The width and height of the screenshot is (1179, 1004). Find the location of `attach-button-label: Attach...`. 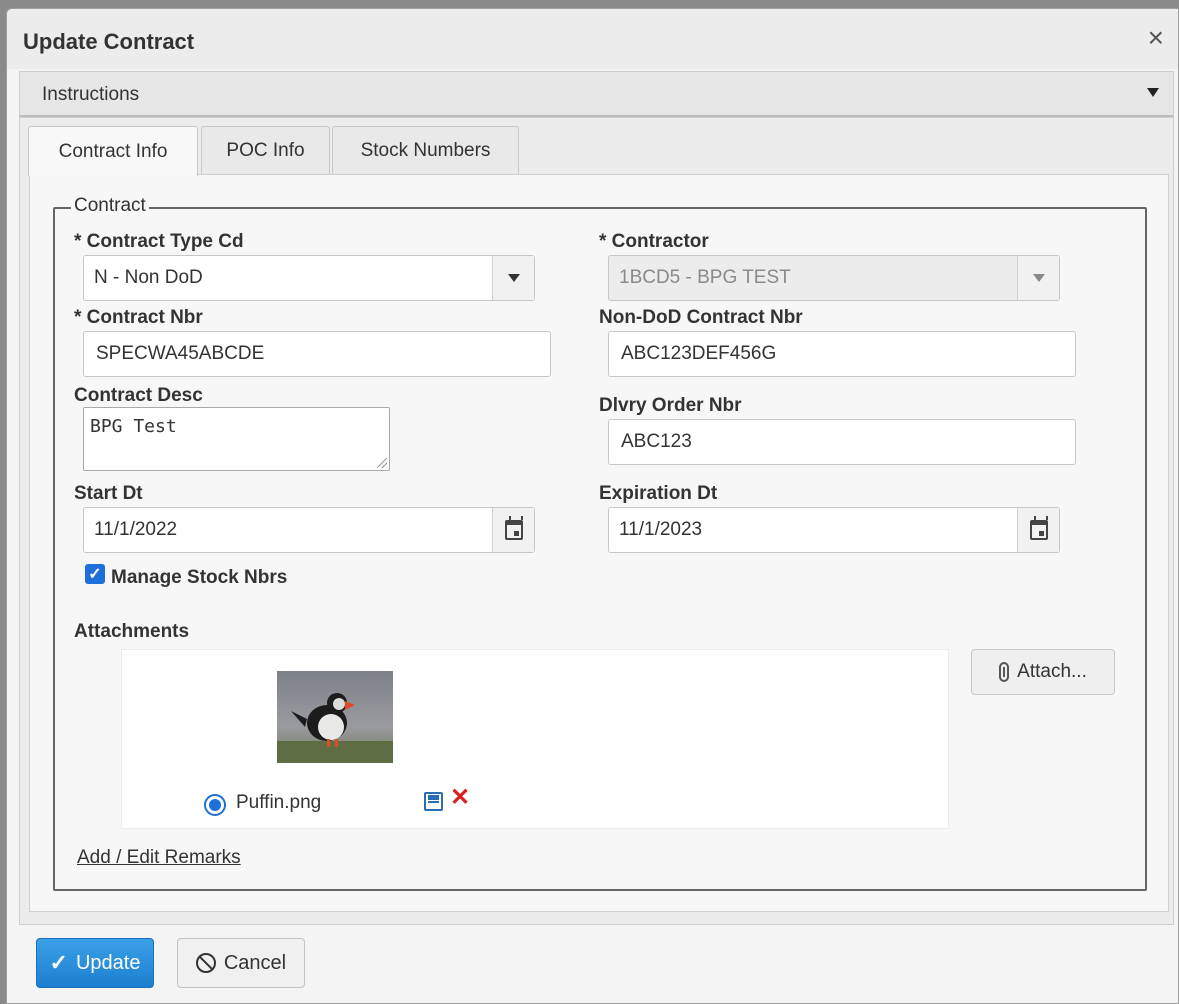

attach-button-label: Attach... is located at coordinates (1052, 671).